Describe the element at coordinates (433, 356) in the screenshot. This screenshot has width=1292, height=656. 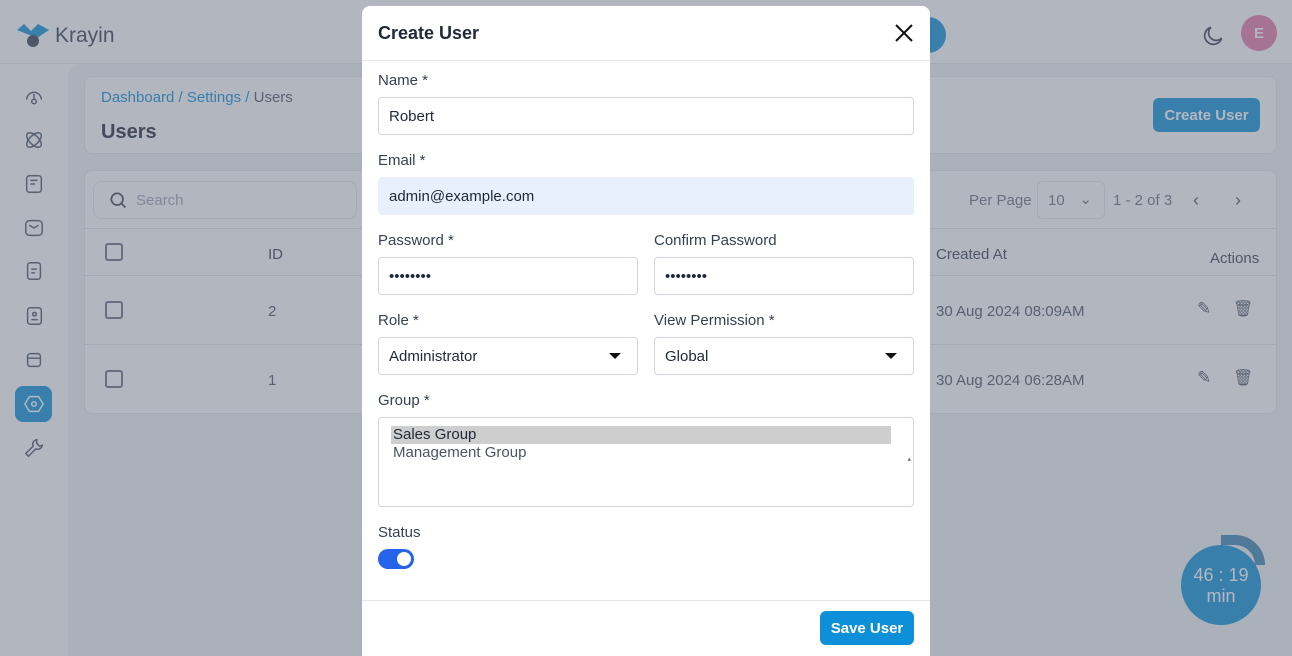
I see `role-value: Administrator` at that location.